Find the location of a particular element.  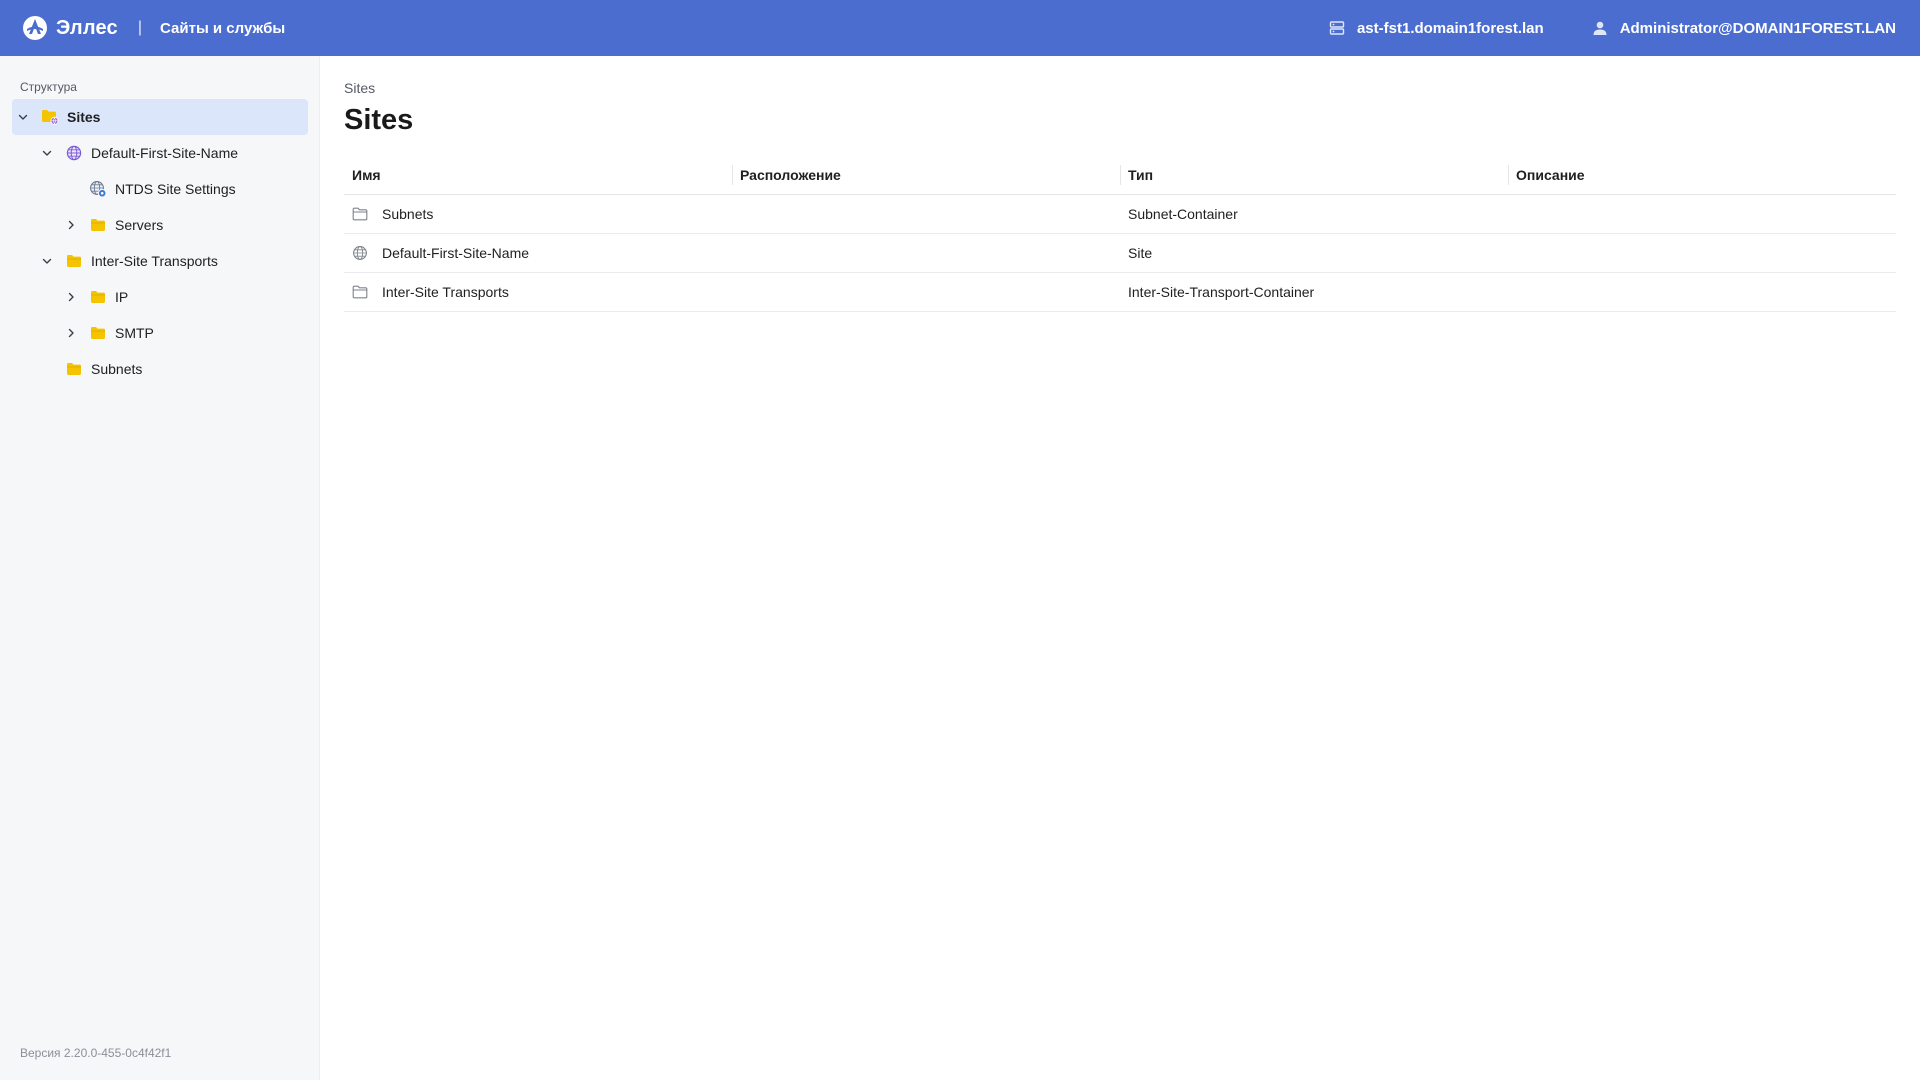

tree-item-inter-site-transports: Inter-Site Transports is located at coordinates (160, 261).